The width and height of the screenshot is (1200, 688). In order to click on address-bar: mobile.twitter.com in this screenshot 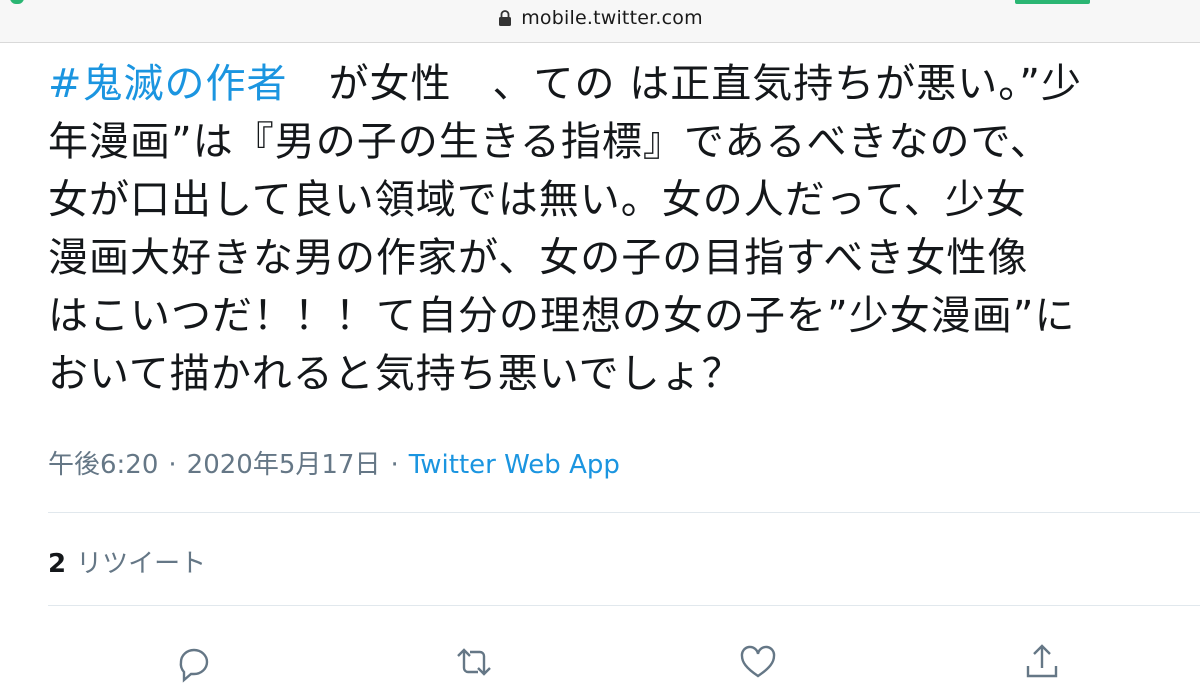, I will do `click(600, 18)`.